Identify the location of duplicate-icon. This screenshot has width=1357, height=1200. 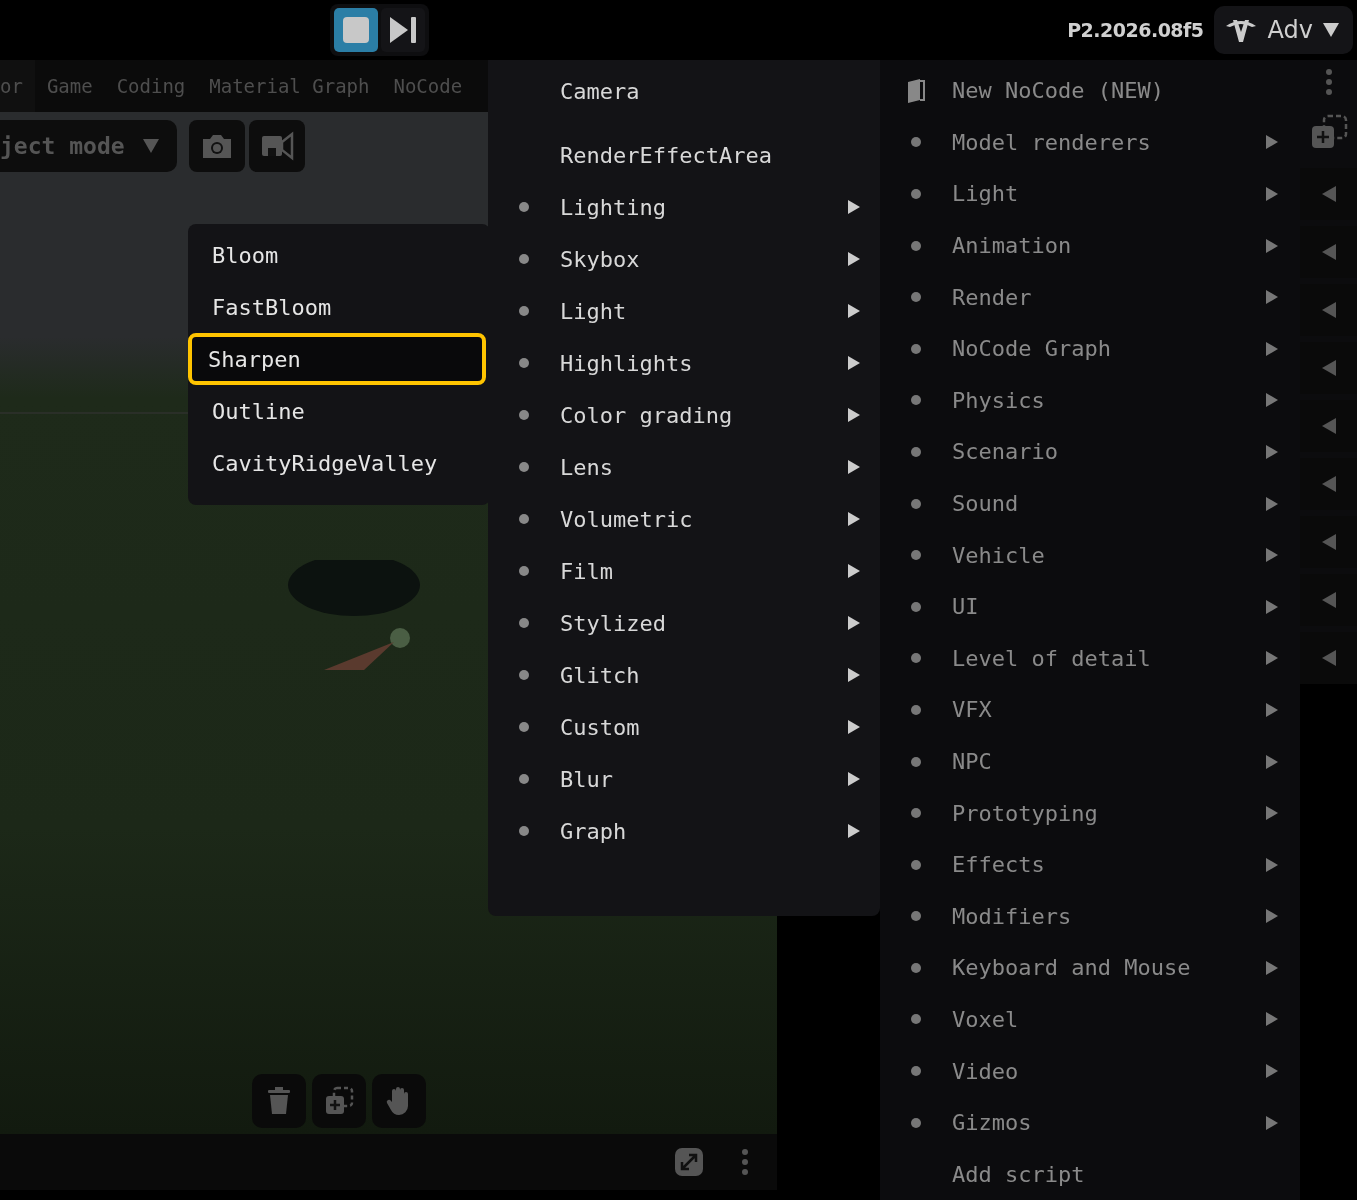
(339, 1101).